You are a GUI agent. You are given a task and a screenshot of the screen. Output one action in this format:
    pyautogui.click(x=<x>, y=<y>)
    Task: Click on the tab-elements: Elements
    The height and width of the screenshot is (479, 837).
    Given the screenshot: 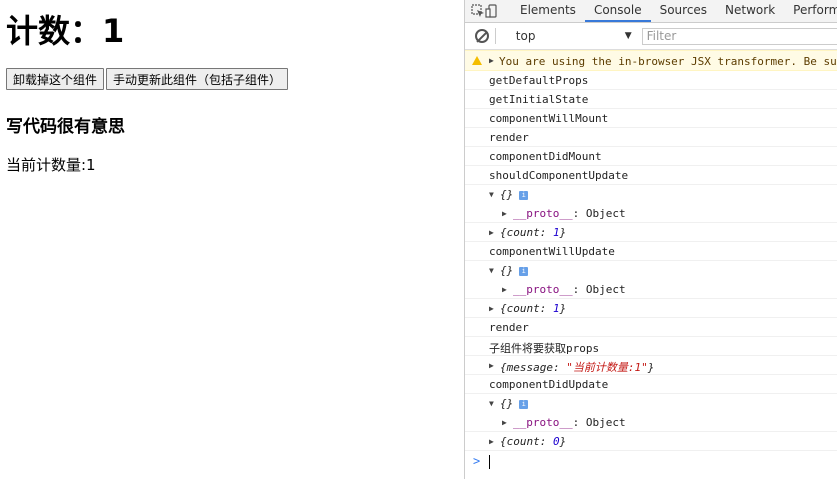 What is the action you would take?
    pyautogui.click(x=548, y=11)
    